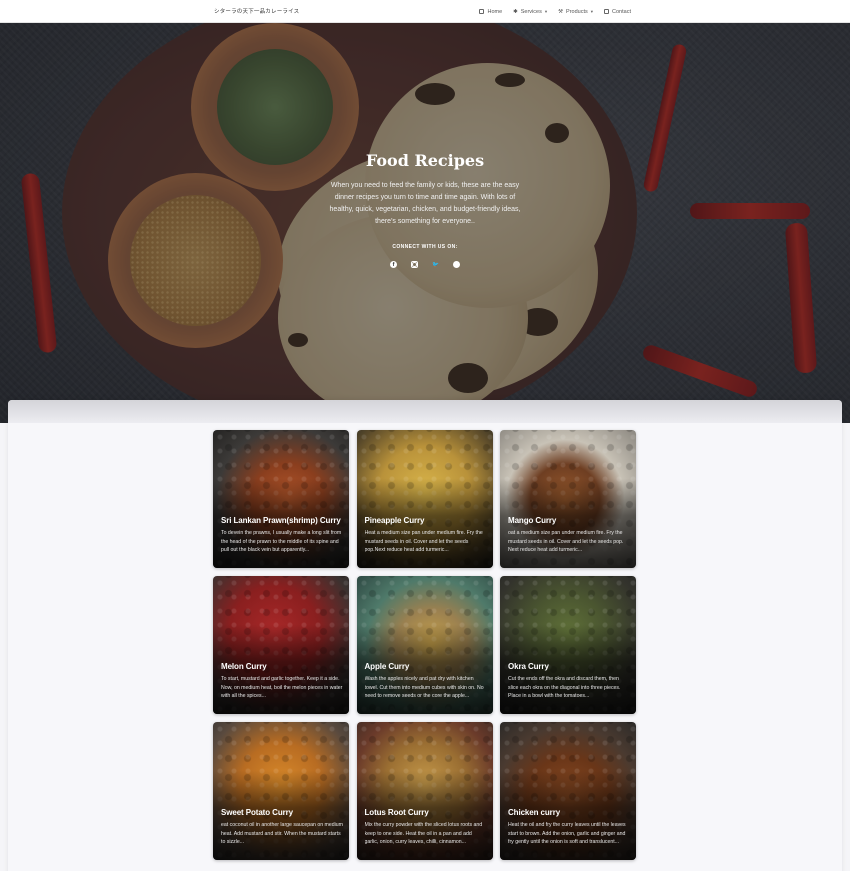  I want to click on recipe-title: Okra Curry, so click(528, 666).